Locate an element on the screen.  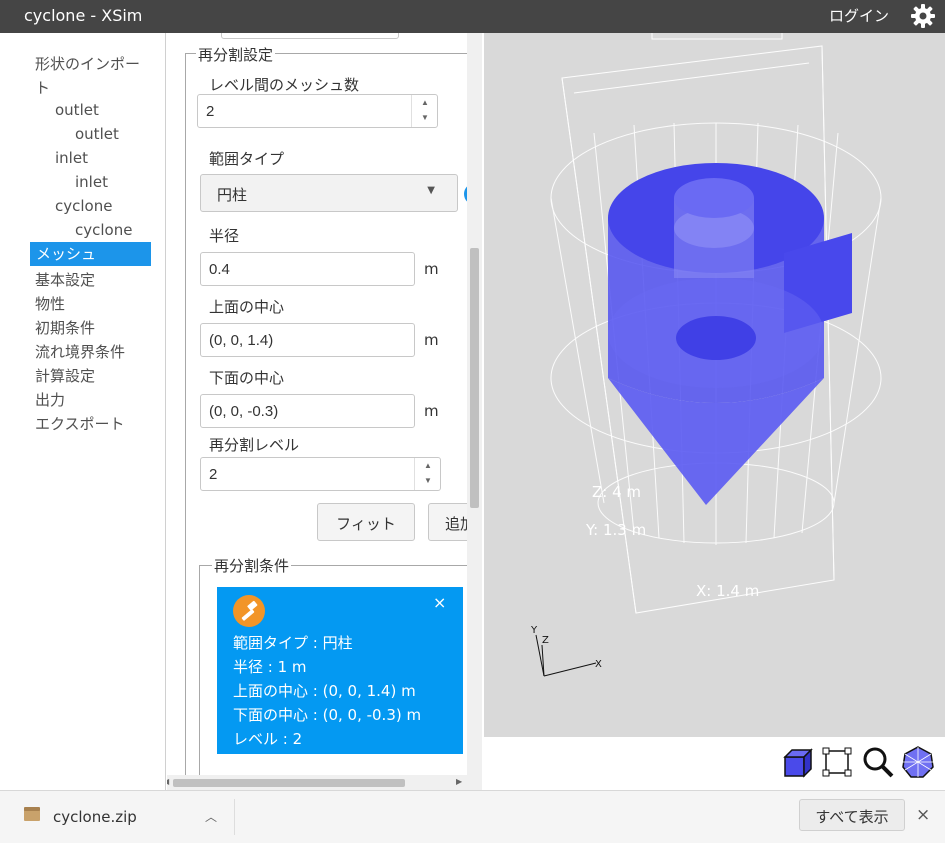
sidebar-item-export: エクスポート is located at coordinates (80, 423).